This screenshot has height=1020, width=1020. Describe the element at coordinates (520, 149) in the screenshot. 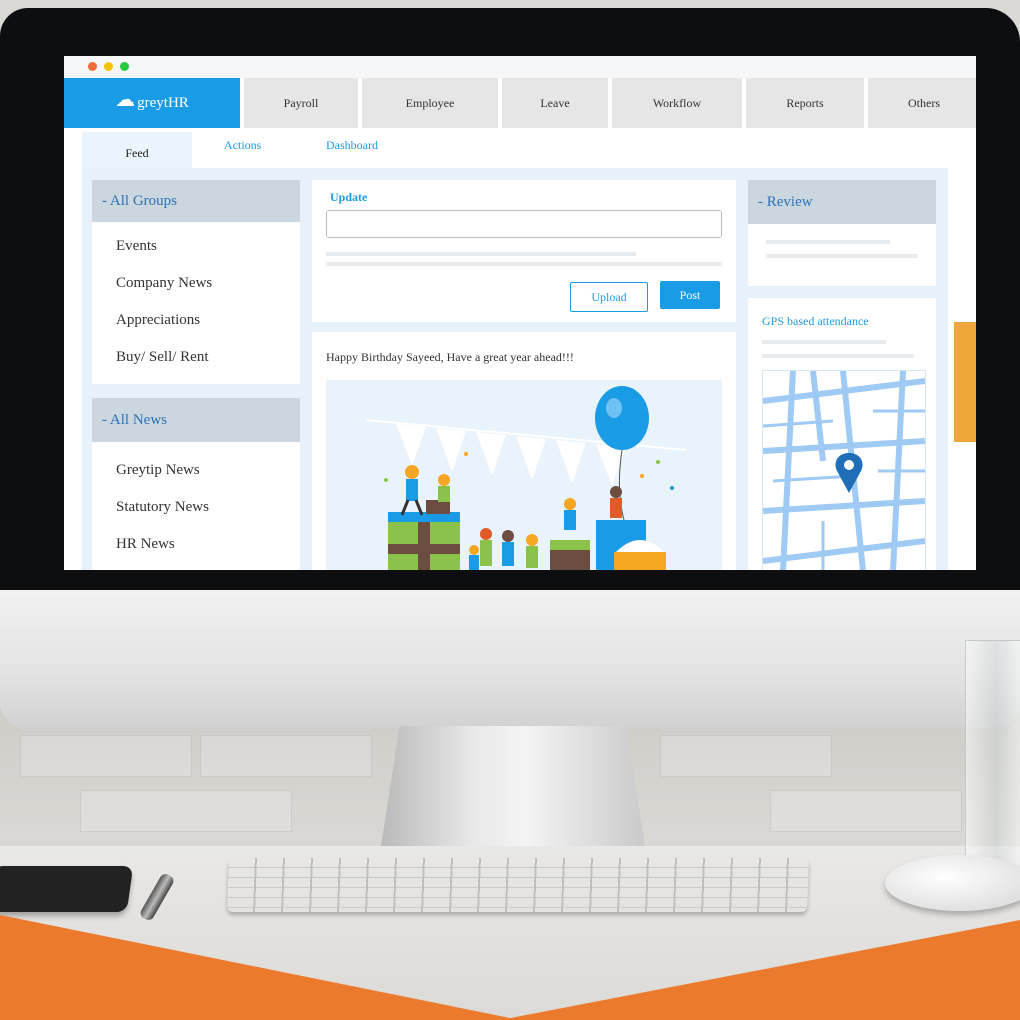

I see `sub-tabs: Feed Actions Dashboard` at that location.